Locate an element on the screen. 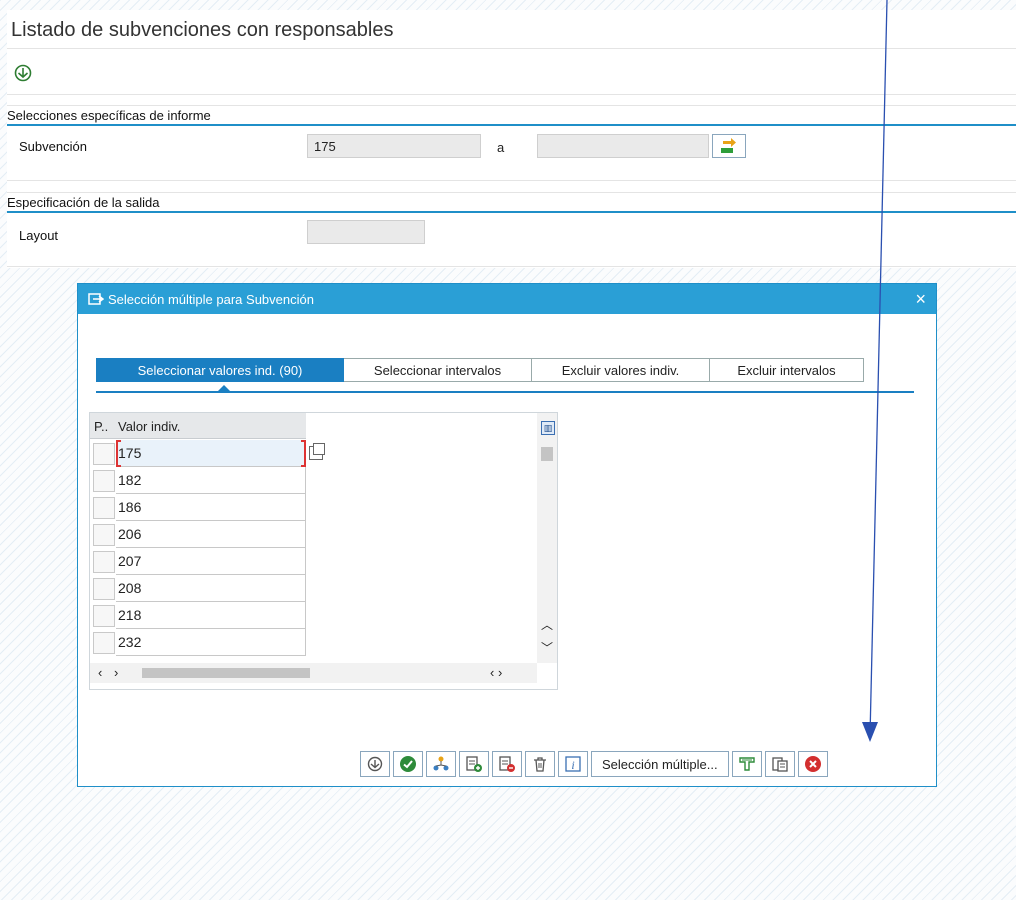 The width and height of the screenshot is (1016, 900). insert-row-button is located at coordinates (474, 764).